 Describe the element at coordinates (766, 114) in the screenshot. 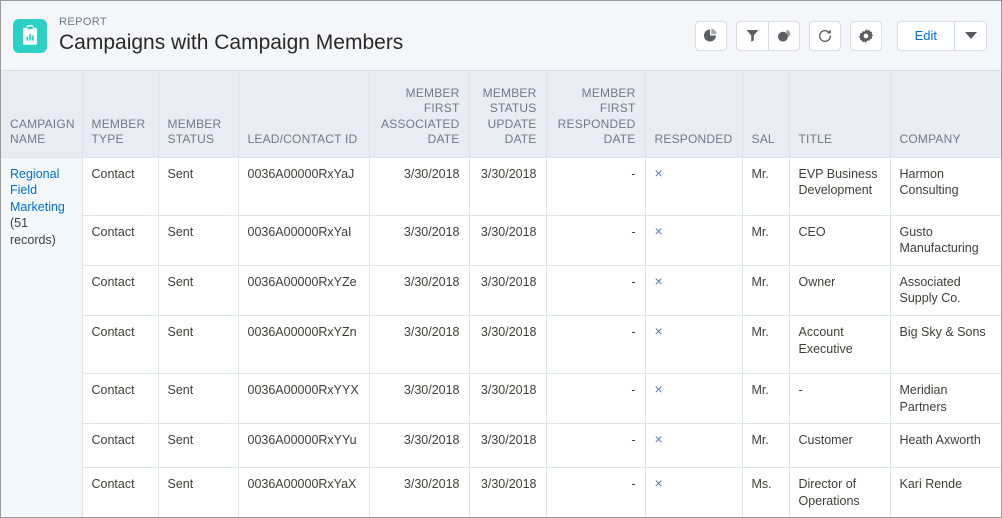

I see `column-header-sal: SAL` at that location.